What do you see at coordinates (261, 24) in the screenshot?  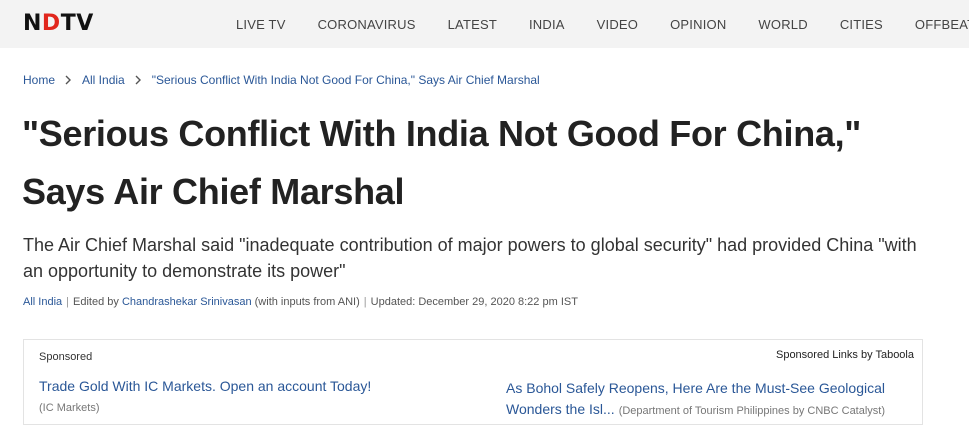 I see `nav-live-tv: LIVE TV` at bounding box center [261, 24].